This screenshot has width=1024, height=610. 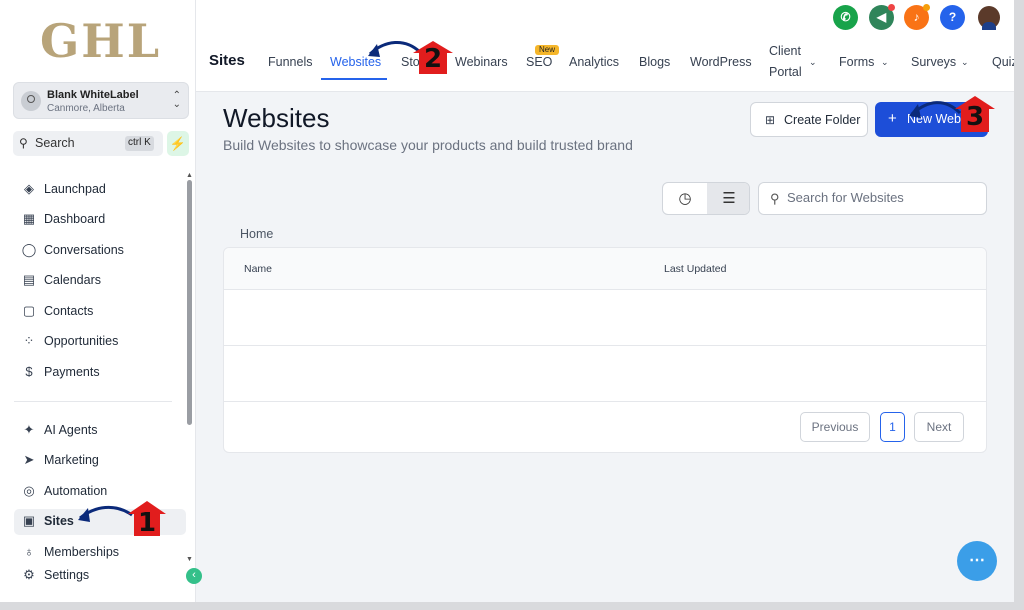 I want to click on annotation-number-1: 1, so click(x=147, y=523).